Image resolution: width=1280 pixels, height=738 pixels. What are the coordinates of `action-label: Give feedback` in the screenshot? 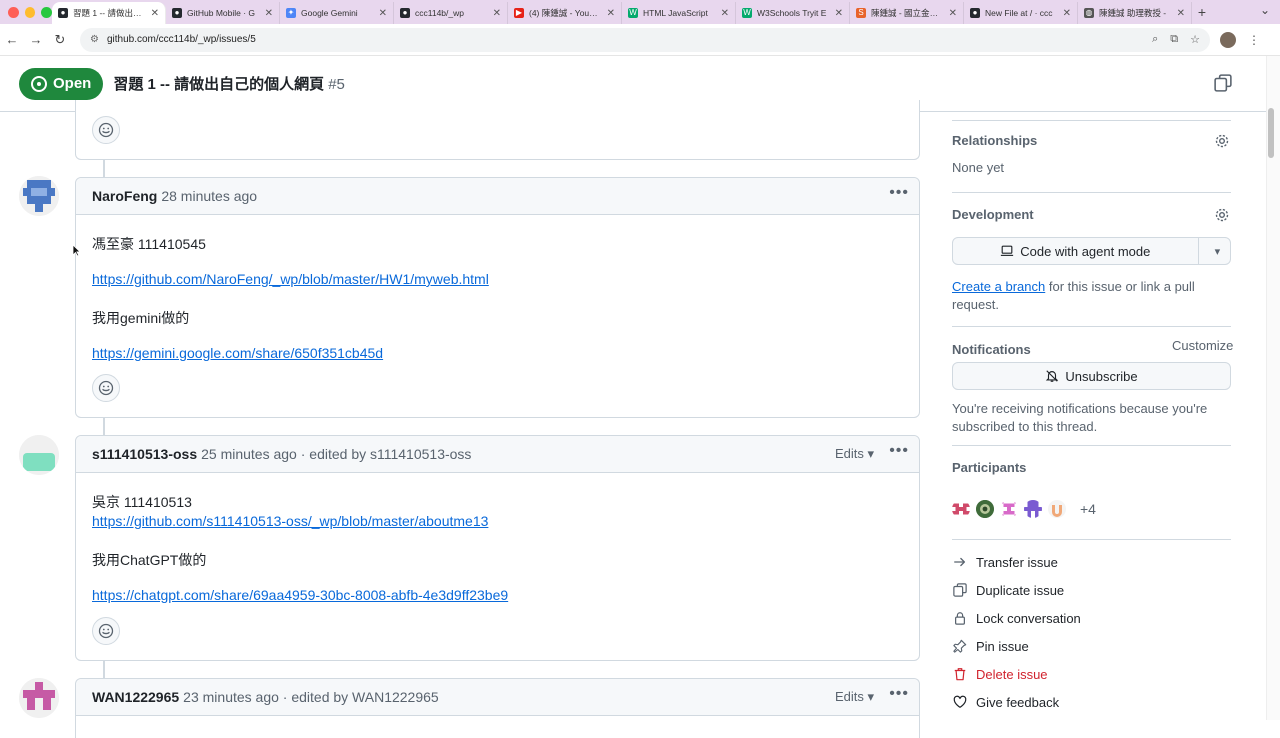 It's located at (1018, 702).